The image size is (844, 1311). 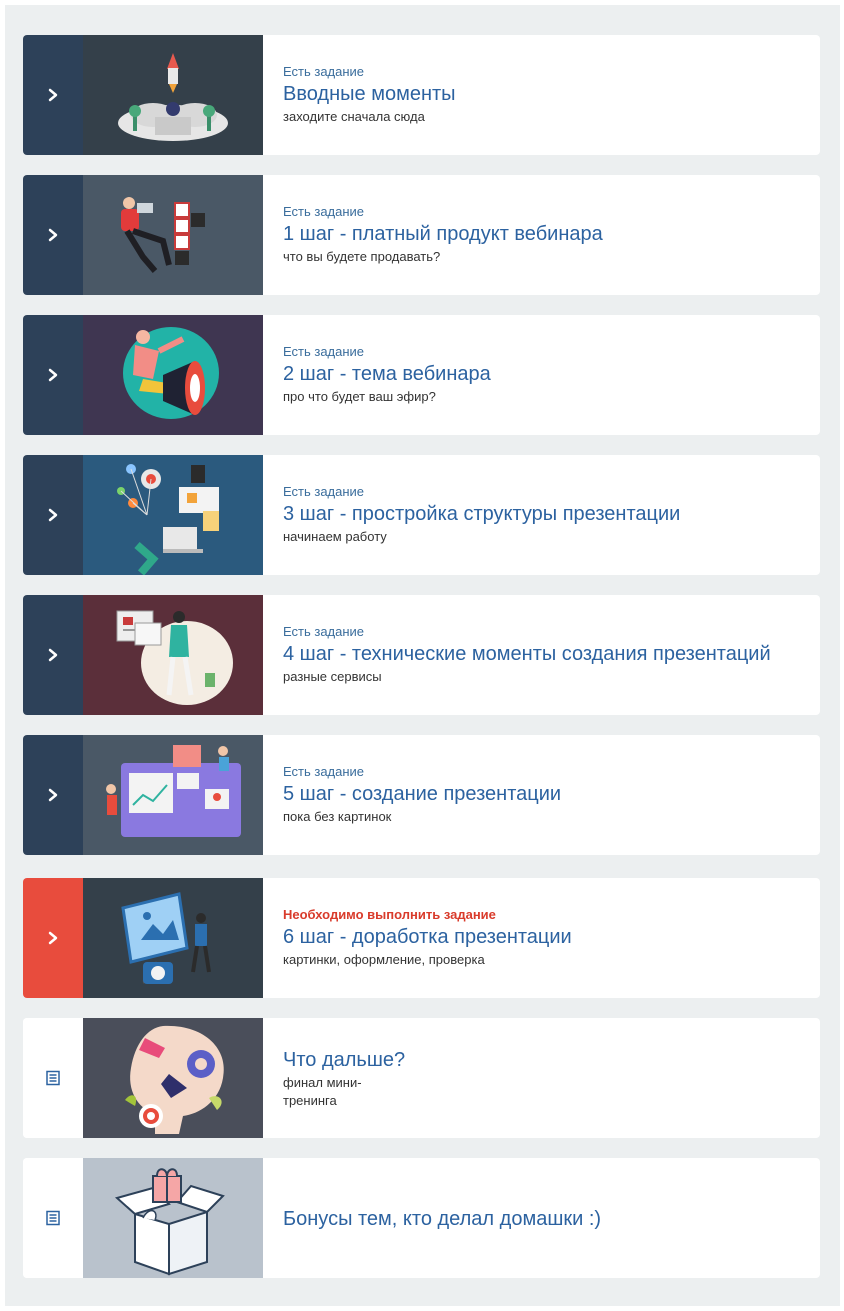 What do you see at coordinates (541, 374) in the screenshot?
I see `lesson-title: 2 шаг - тема вебинара` at bounding box center [541, 374].